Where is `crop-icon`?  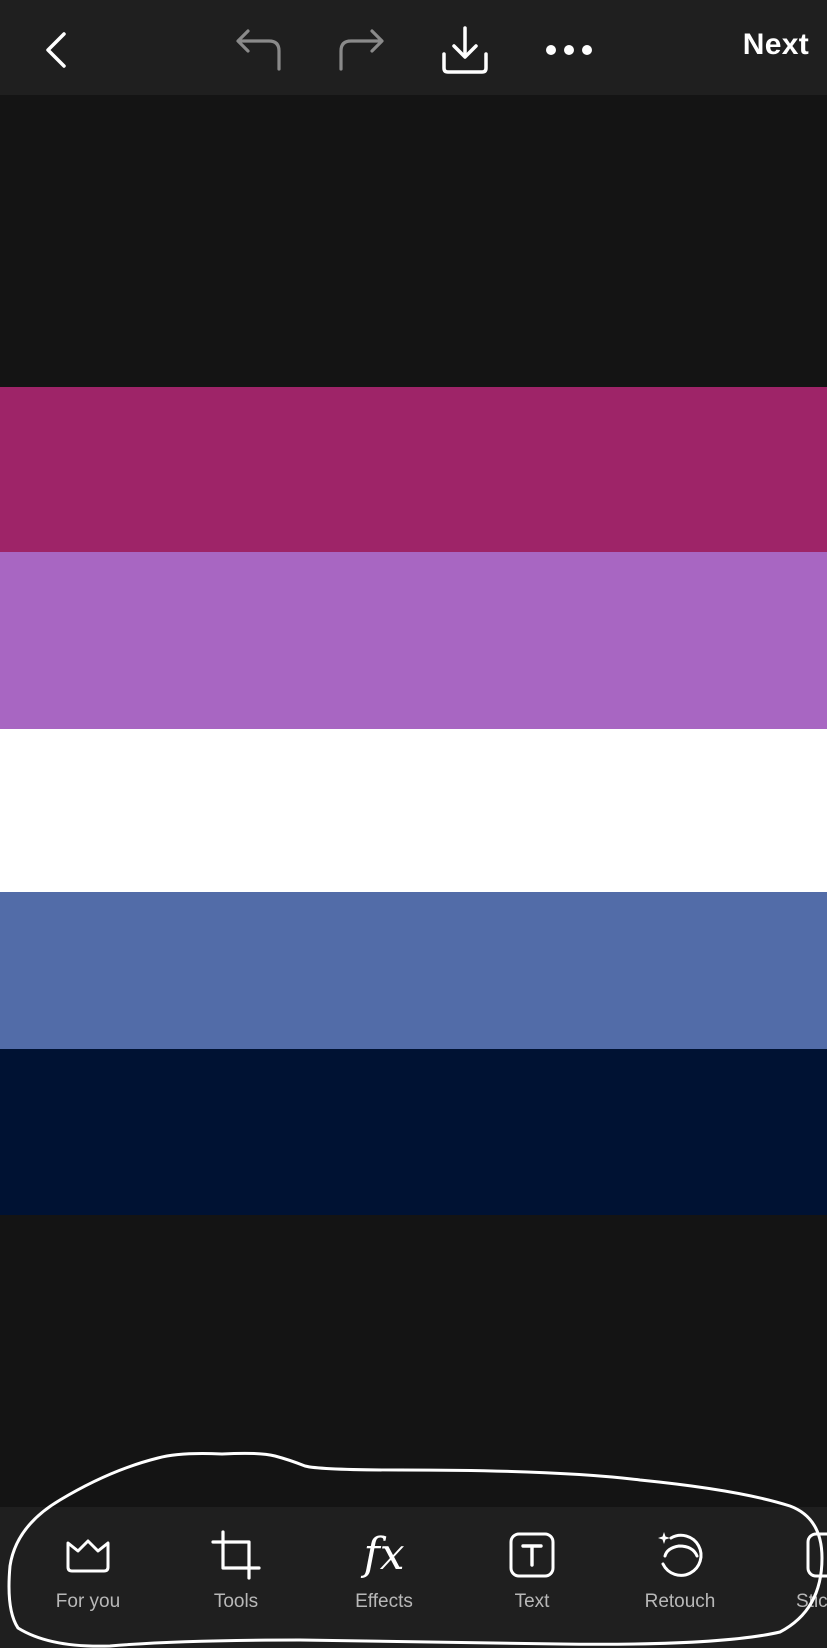
crop-icon is located at coordinates (236, 1555).